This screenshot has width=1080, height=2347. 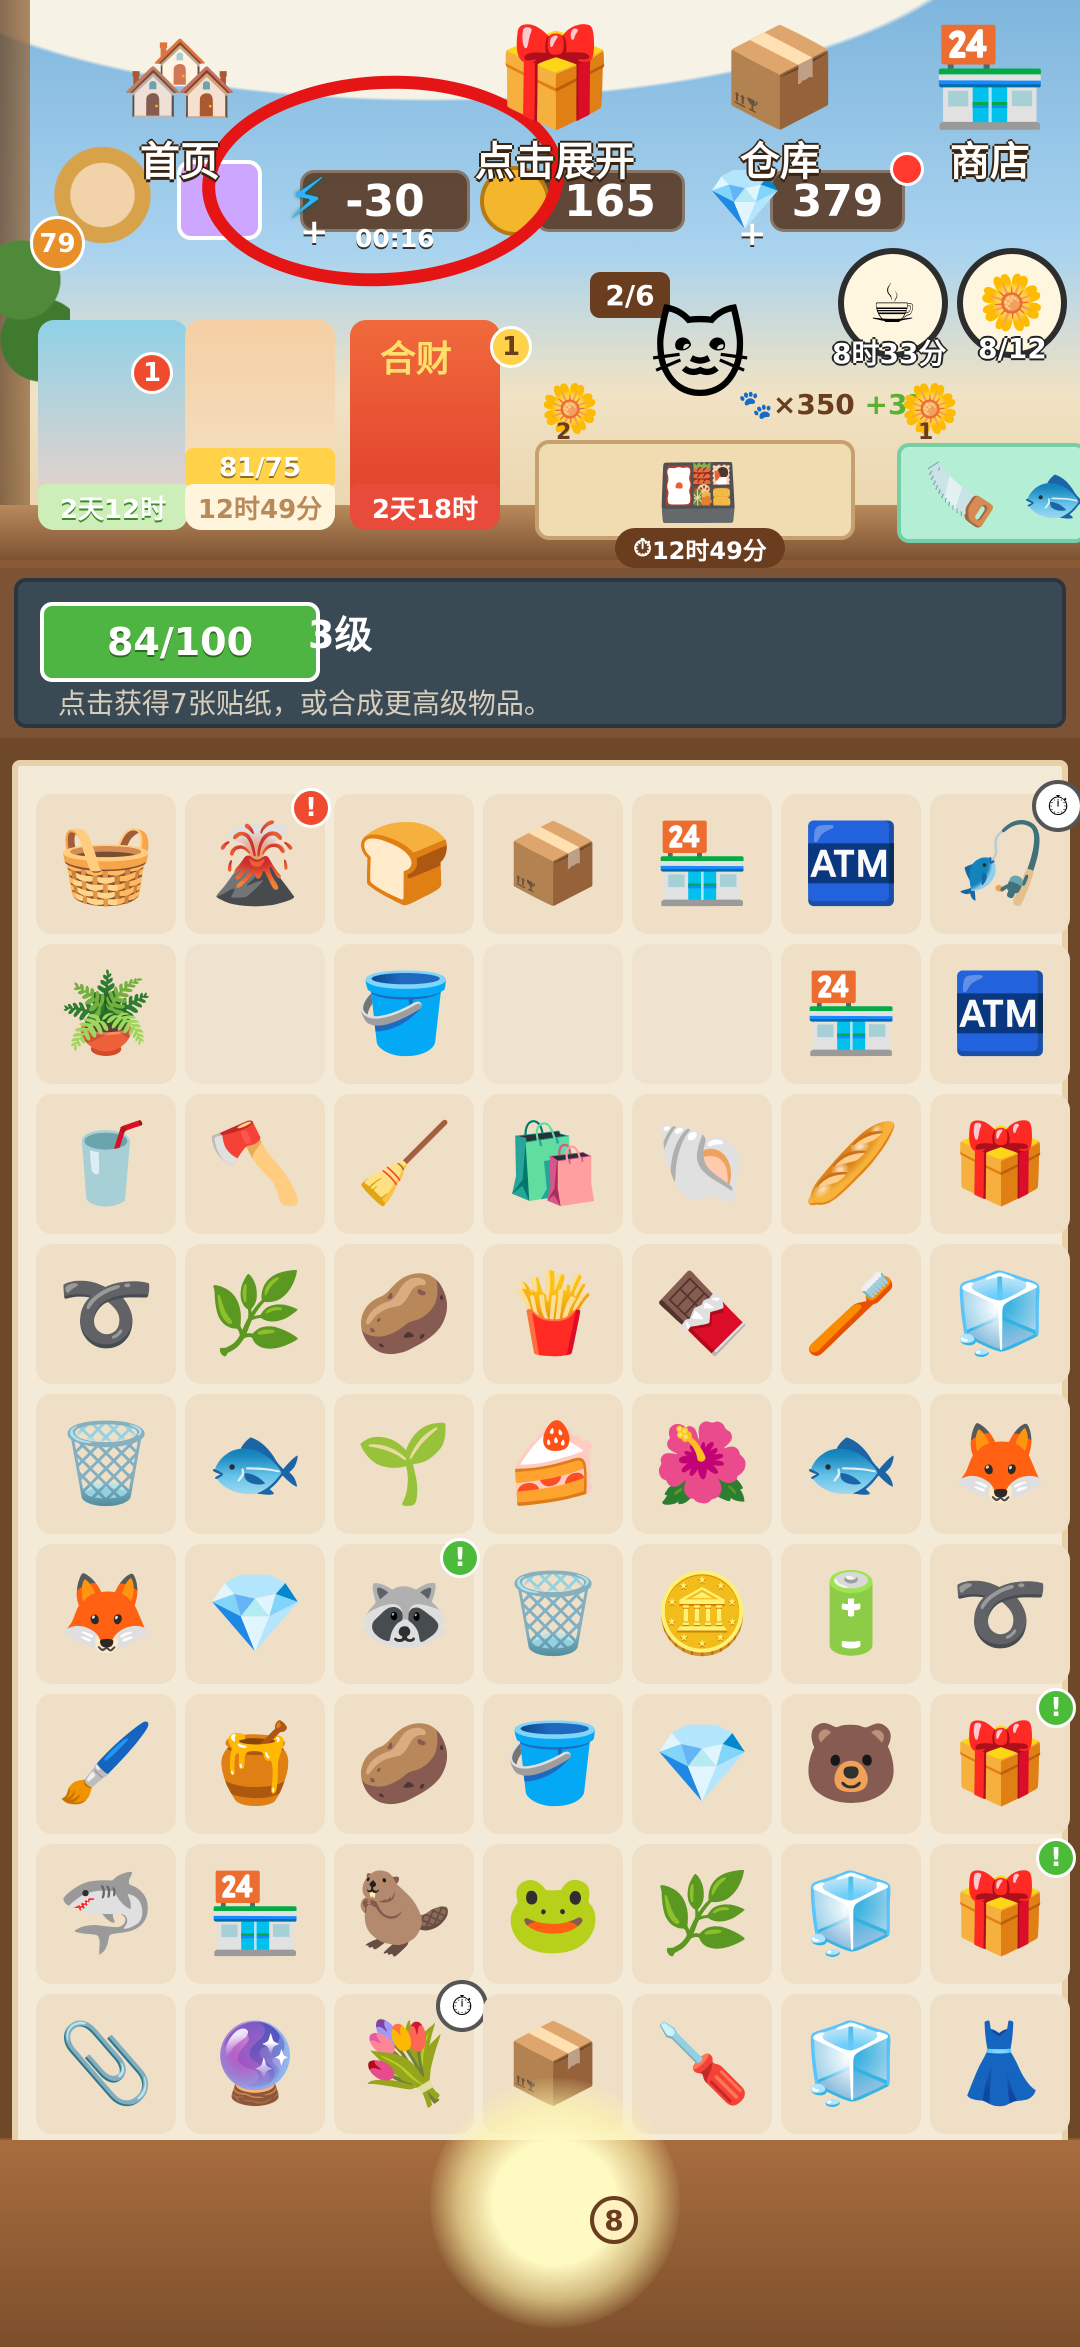 What do you see at coordinates (411, 2057) in the screenshot?
I see `board-cell: 💐 ⏱` at bounding box center [411, 2057].